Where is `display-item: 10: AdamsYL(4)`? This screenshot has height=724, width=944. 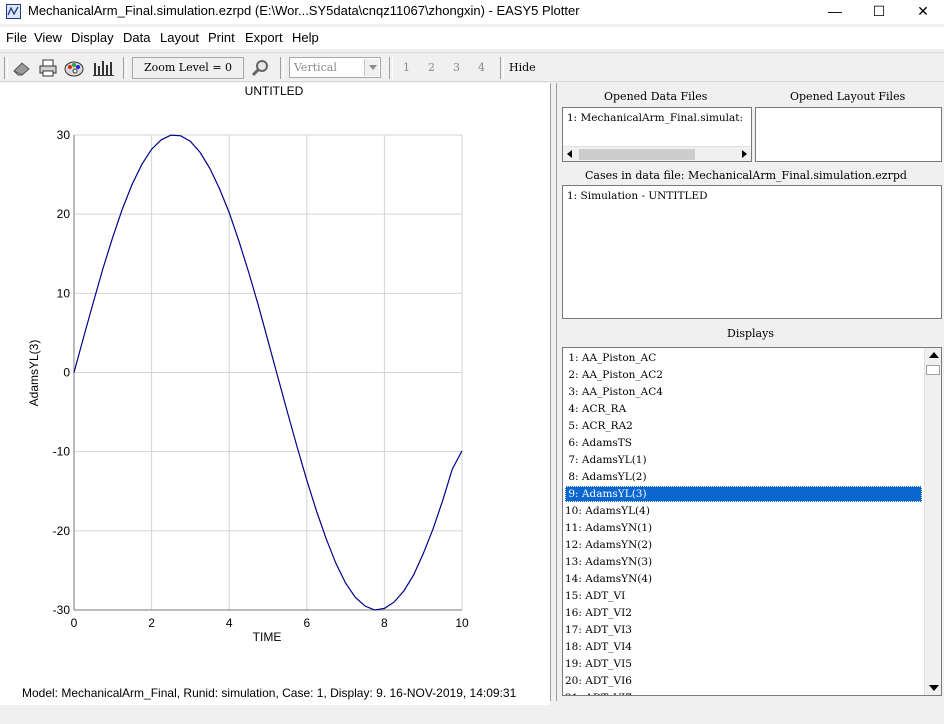
display-item: 10: AdamsYL(4) is located at coordinates (743, 511).